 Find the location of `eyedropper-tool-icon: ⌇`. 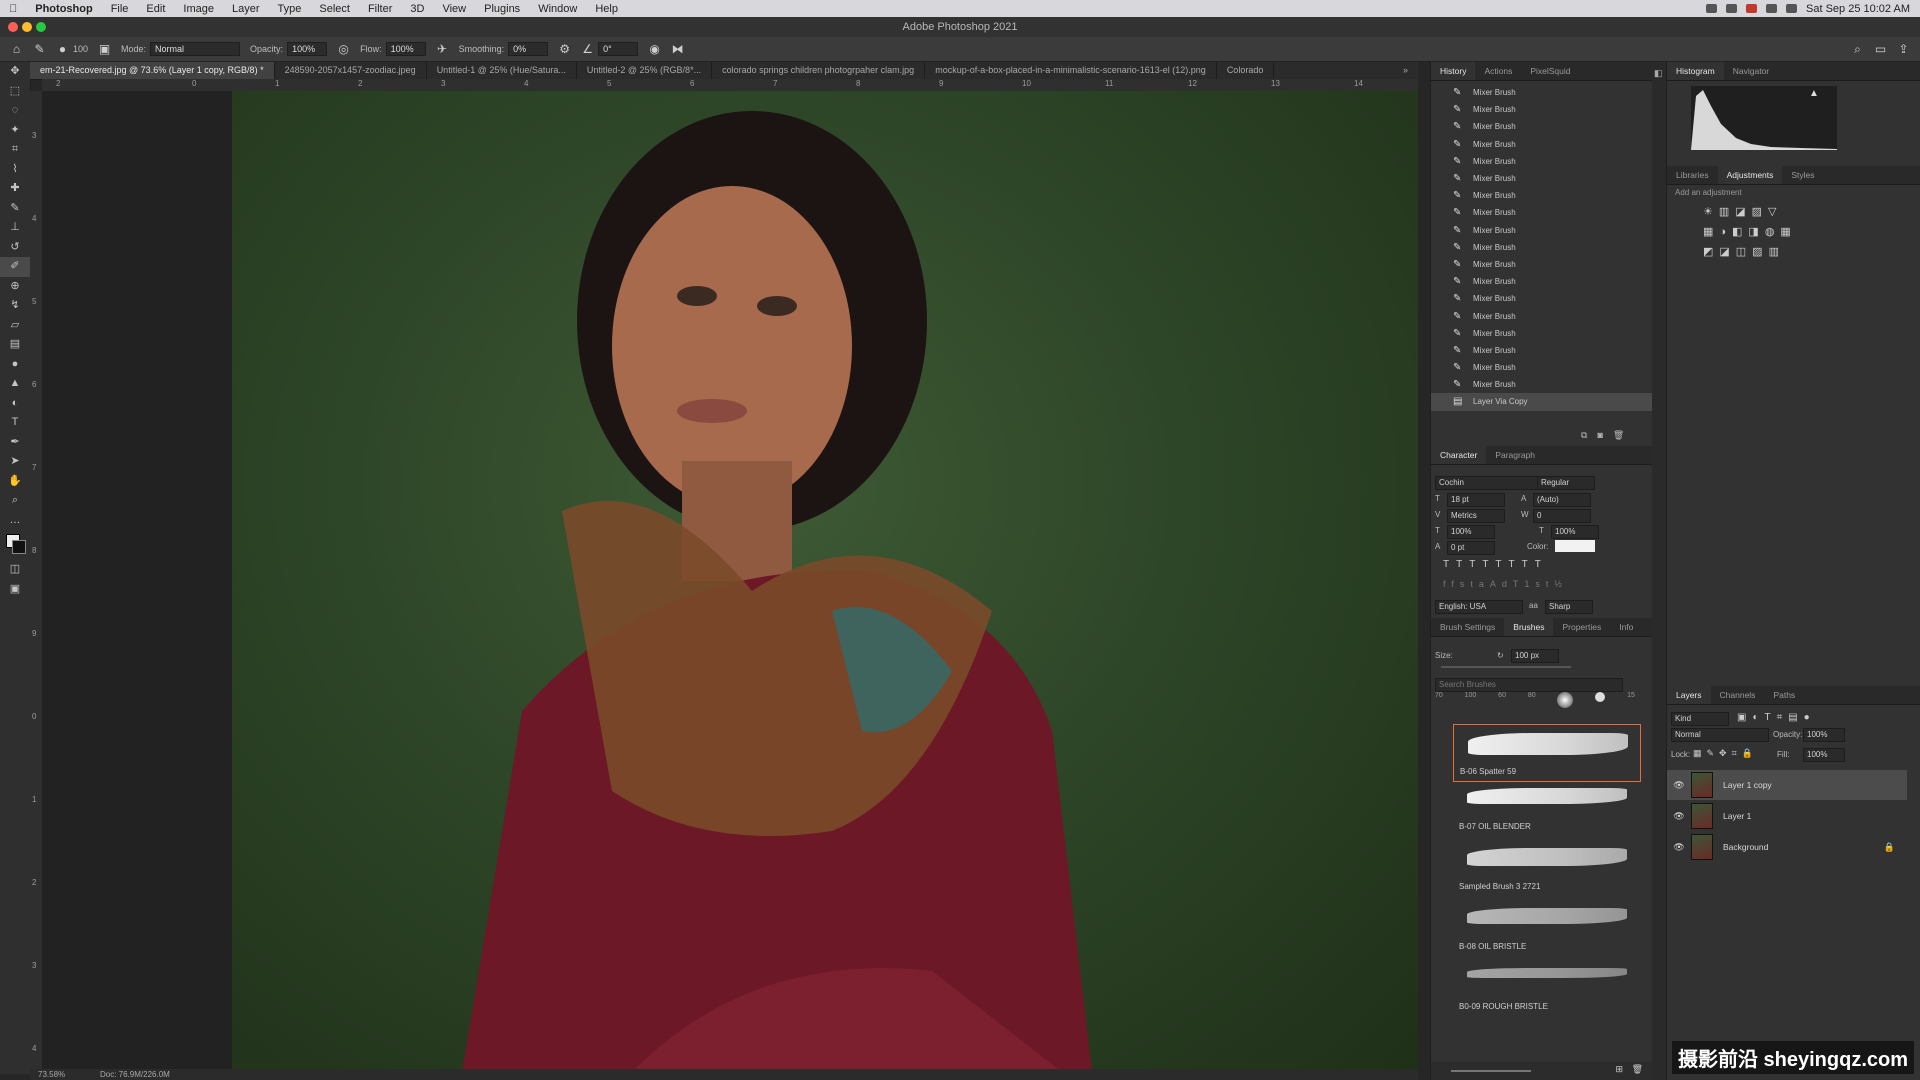

eyedropper-tool-icon: ⌇ is located at coordinates (15, 170).